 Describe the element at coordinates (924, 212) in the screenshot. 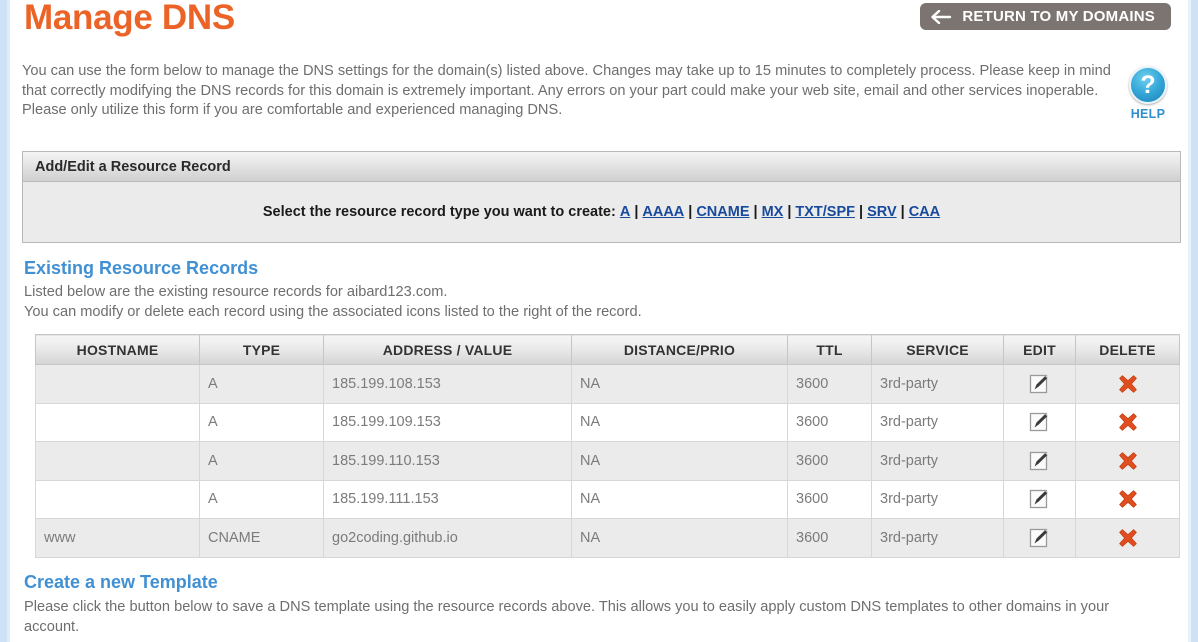

I see `record-type-link-caa: CAA` at that location.